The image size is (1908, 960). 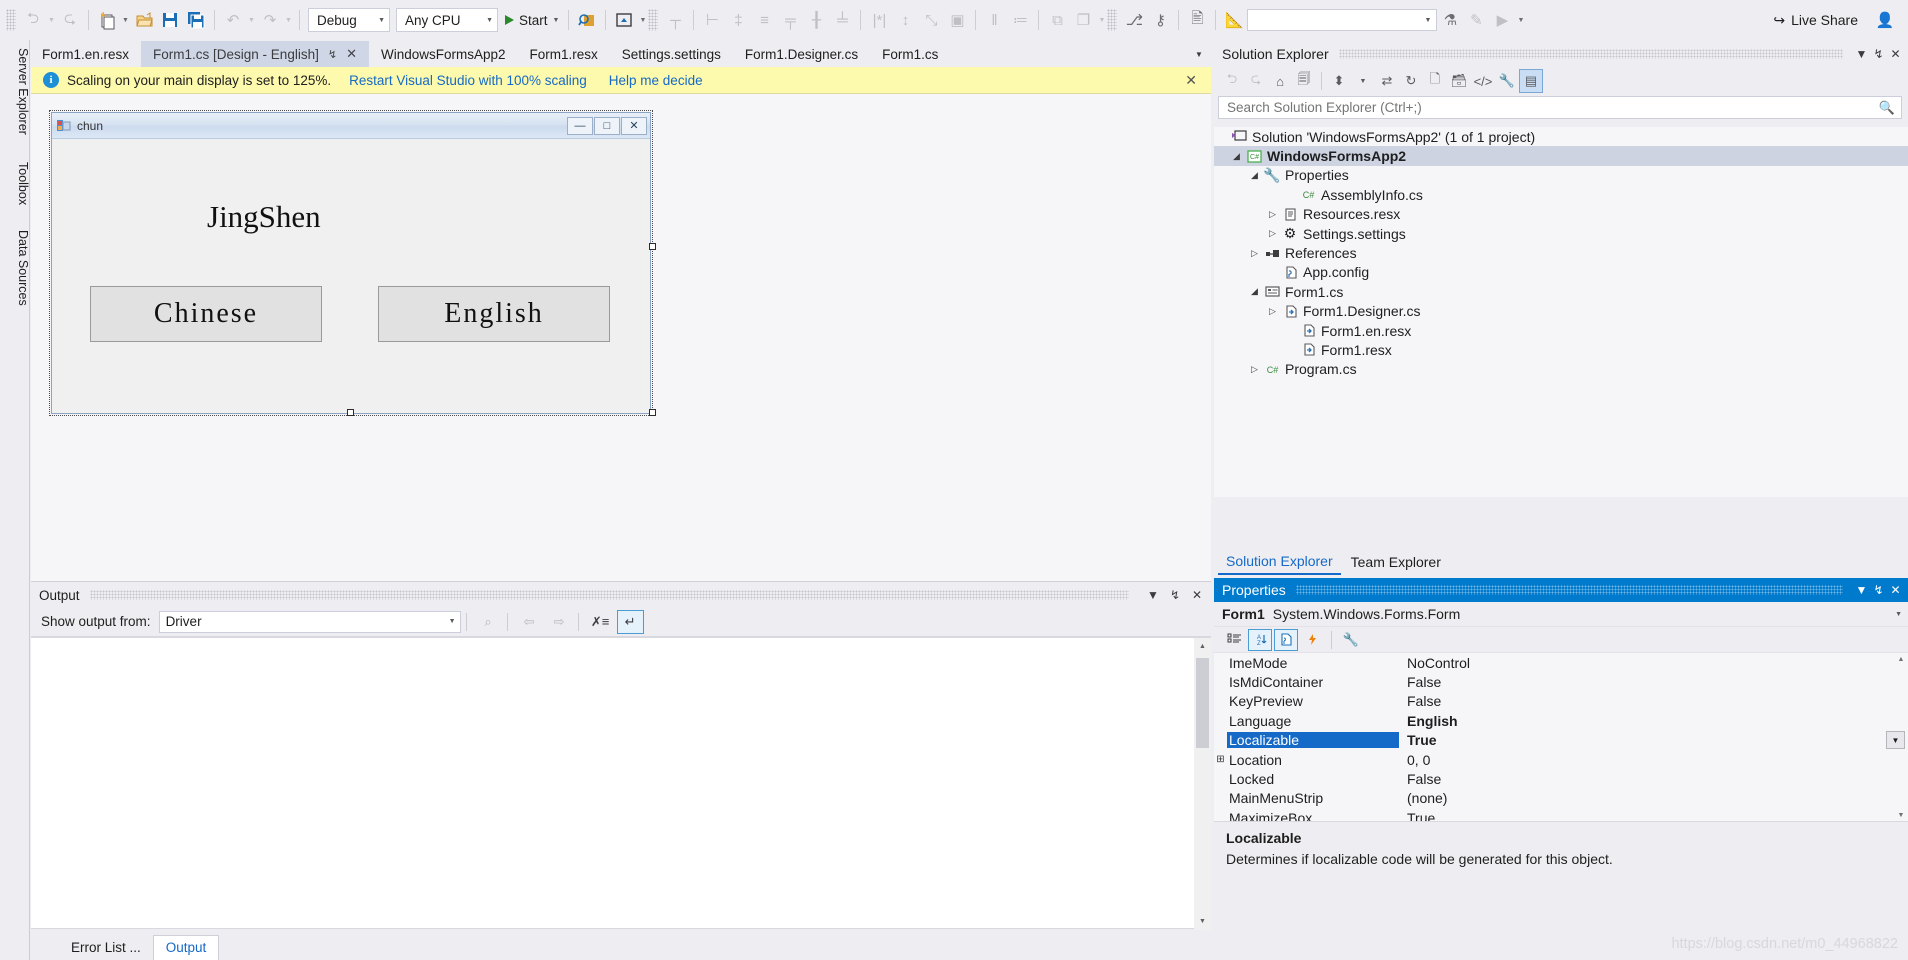 I want to click on tree-item-properties: ◢ 🔧 Properties, so click(x=1561, y=175).